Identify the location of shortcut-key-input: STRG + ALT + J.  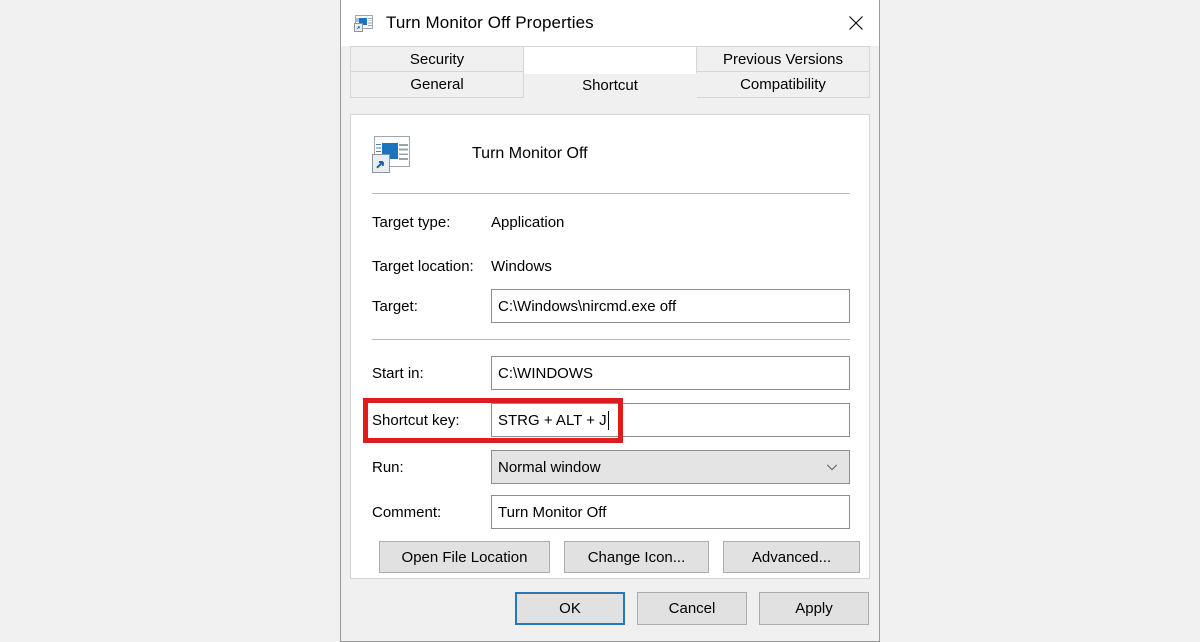
(670, 420).